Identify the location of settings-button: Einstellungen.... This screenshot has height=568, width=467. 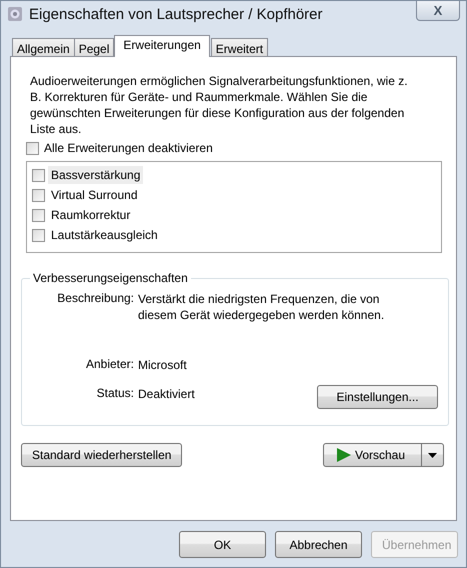
(377, 397).